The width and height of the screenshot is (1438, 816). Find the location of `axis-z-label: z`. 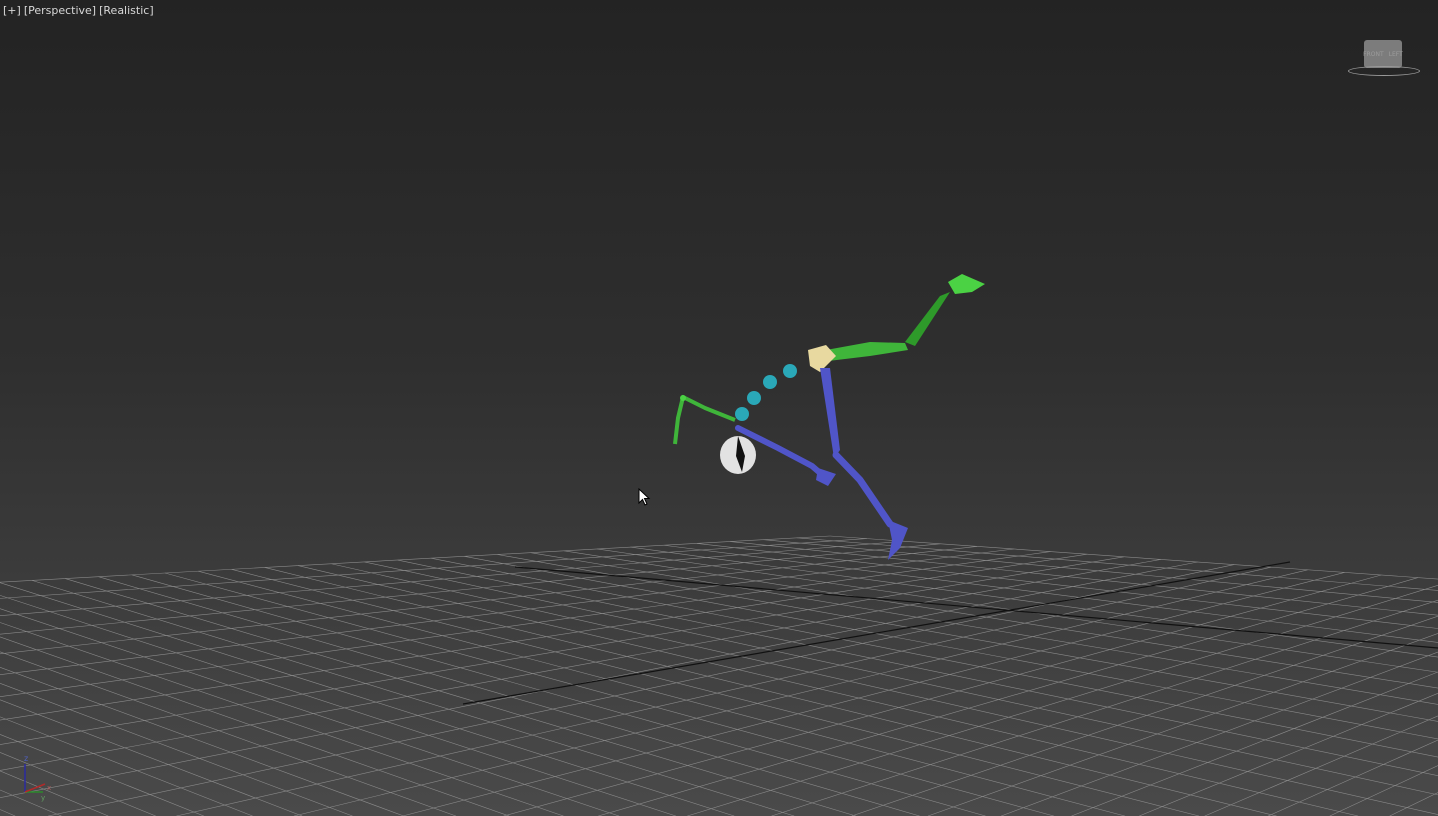

axis-z-label: z is located at coordinates (26, 758).